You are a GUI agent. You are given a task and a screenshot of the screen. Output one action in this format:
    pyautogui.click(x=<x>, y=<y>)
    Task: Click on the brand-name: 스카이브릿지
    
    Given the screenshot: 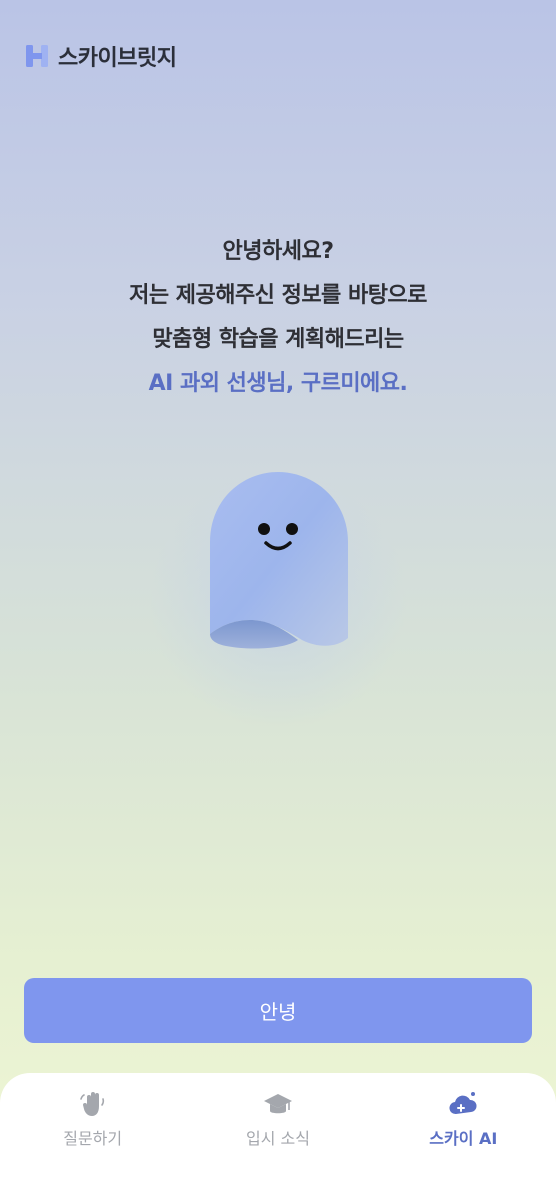 What is the action you would take?
    pyautogui.click(x=117, y=58)
    